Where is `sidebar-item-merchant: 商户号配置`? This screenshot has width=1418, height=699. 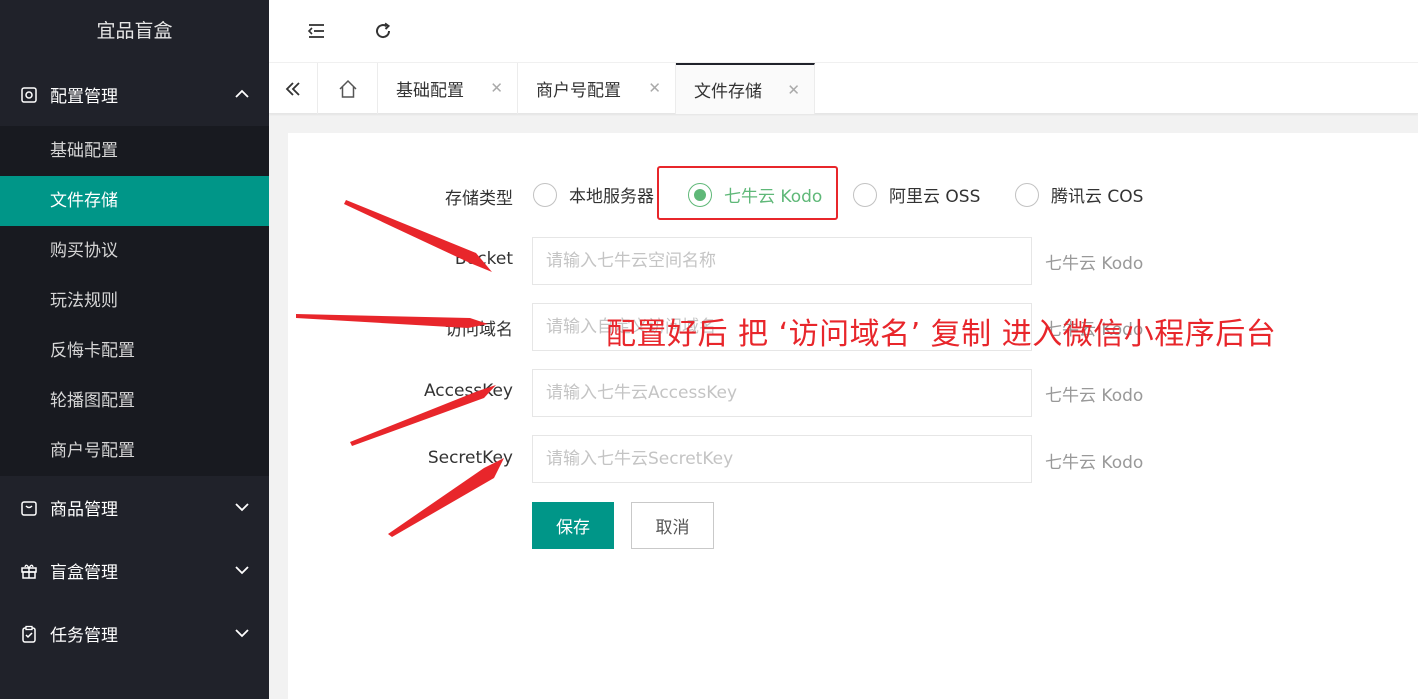 sidebar-item-merchant: 商户号配置 is located at coordinates (134, 451).